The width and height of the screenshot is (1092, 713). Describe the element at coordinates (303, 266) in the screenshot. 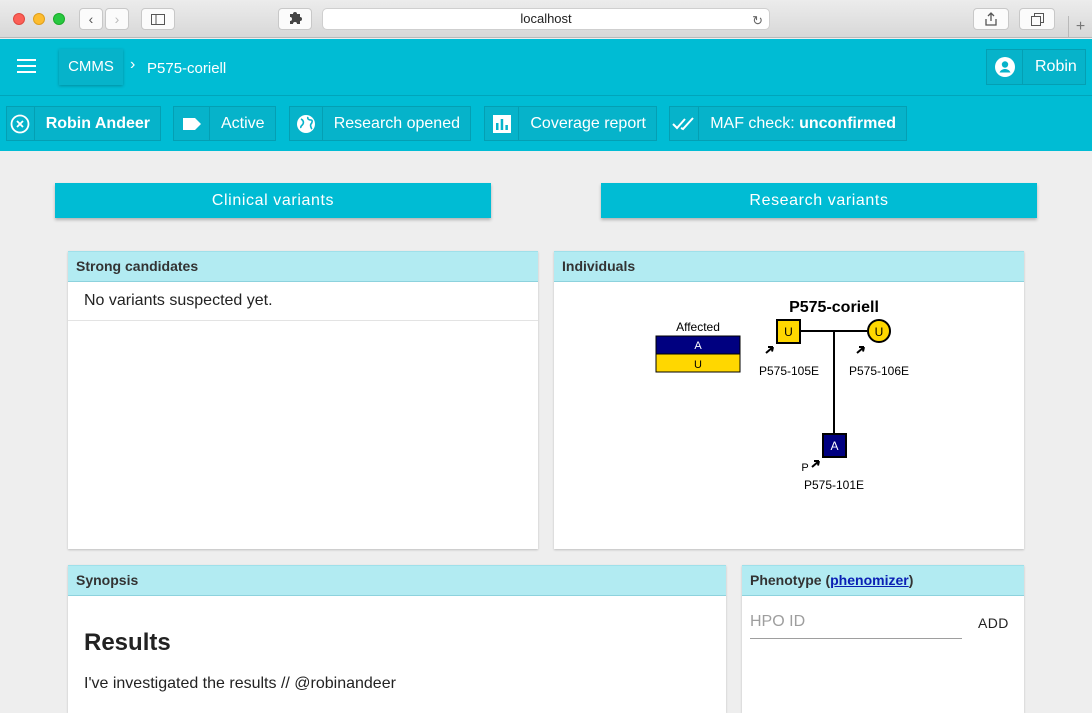

I see `panel-title: Strong candidates` at that location.